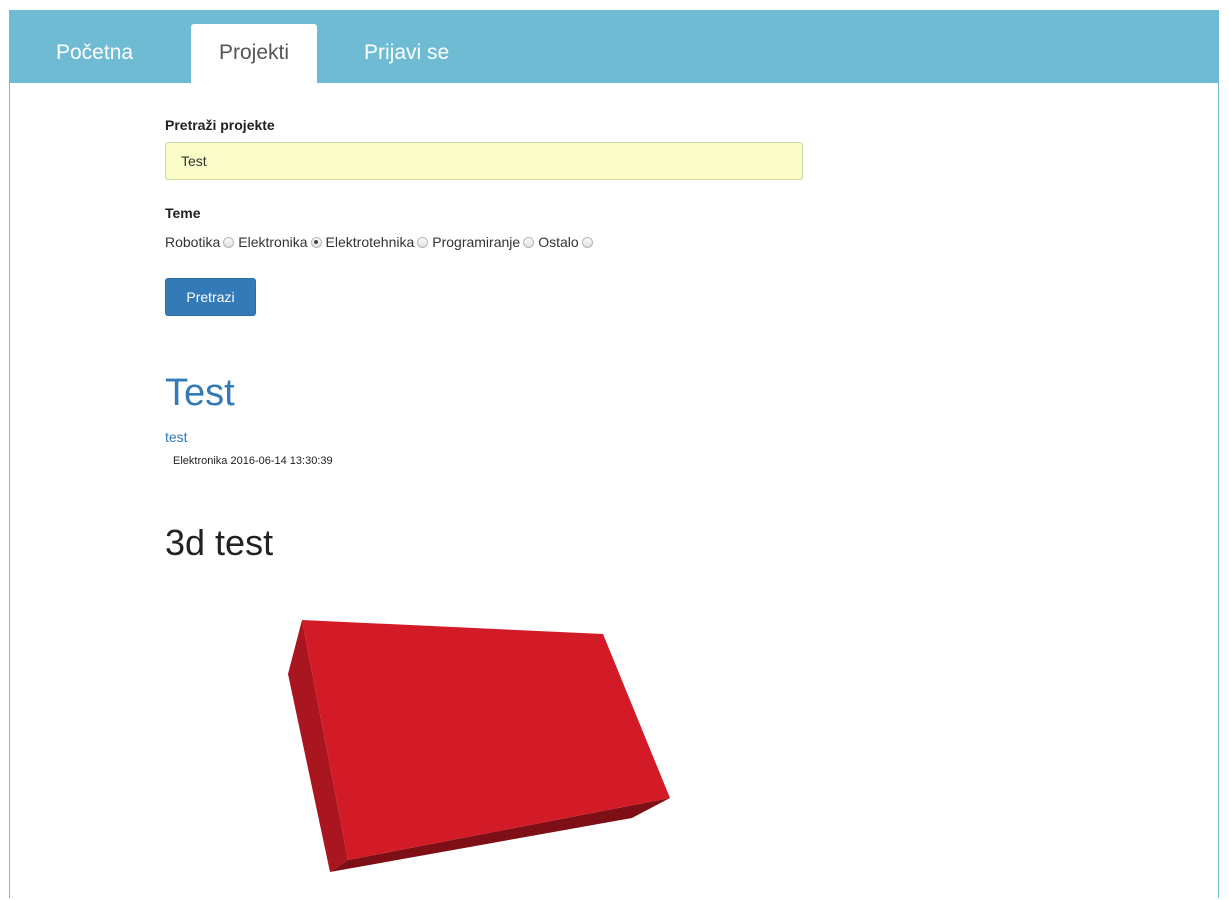 Image resolution: width=1229 pixels, height=900 pixels. What do you see at coordinates (406, 53) in the screenshot?
I see `nav-item-prijavi-se: Prijavi se` at bounding box center [406, 53].